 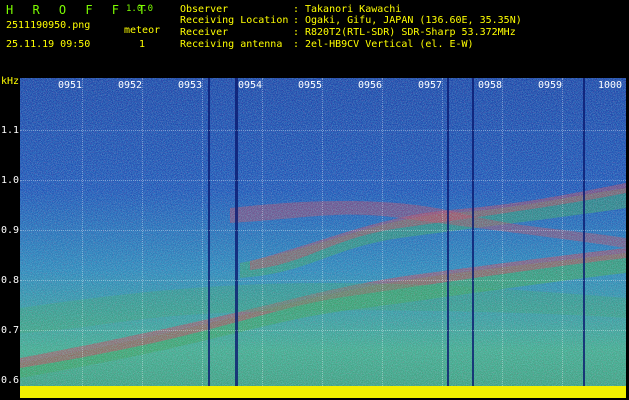 I want to click on app-version: 1.0.0, so click(x=140, y=9).